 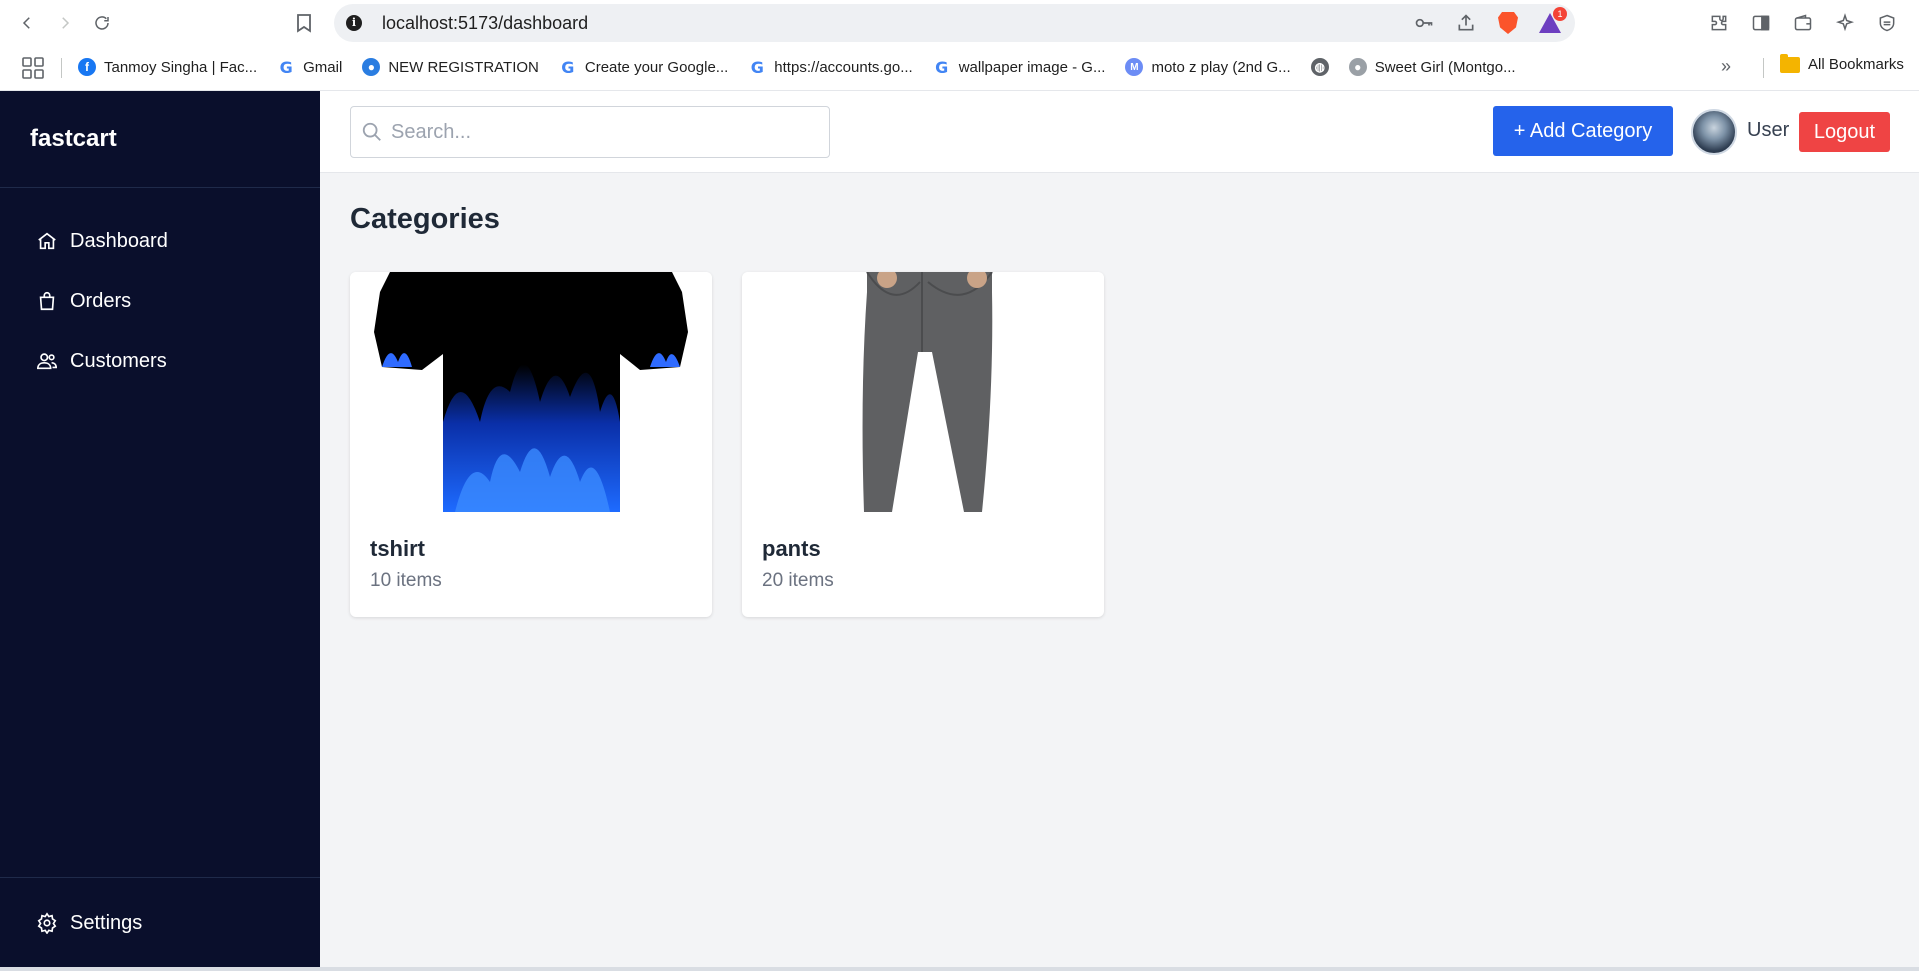 What do you see at coordinates (27, 23) in the screenshot?
I see `back-icon` at bounding box center [27, 23].